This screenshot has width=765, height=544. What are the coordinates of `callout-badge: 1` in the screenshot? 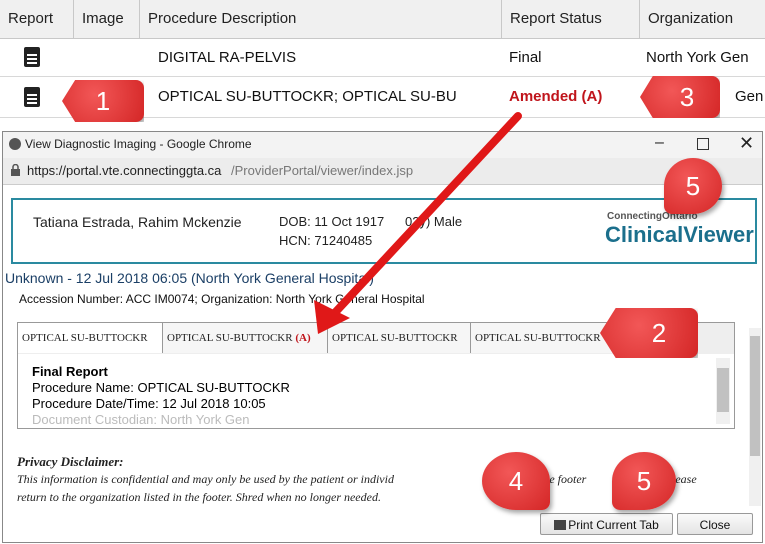 It's located at (103, 101).